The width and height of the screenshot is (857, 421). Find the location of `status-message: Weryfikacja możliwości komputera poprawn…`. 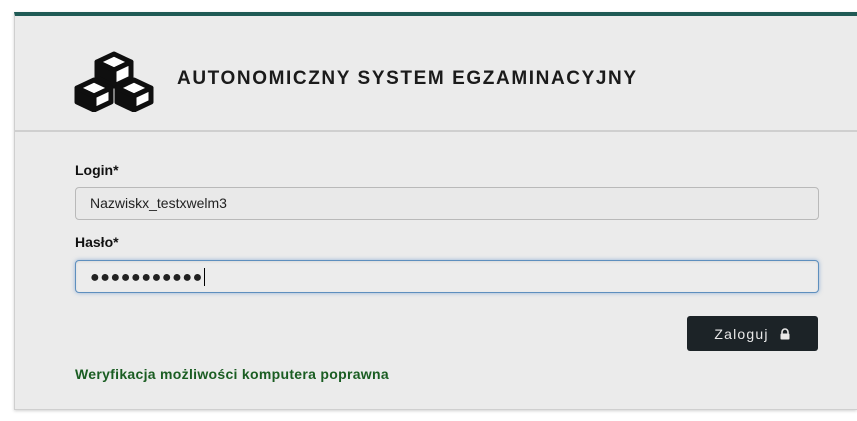

status-message: Weryfikacja możliwości komputera poprawn… is located at coordinates (232, 374).